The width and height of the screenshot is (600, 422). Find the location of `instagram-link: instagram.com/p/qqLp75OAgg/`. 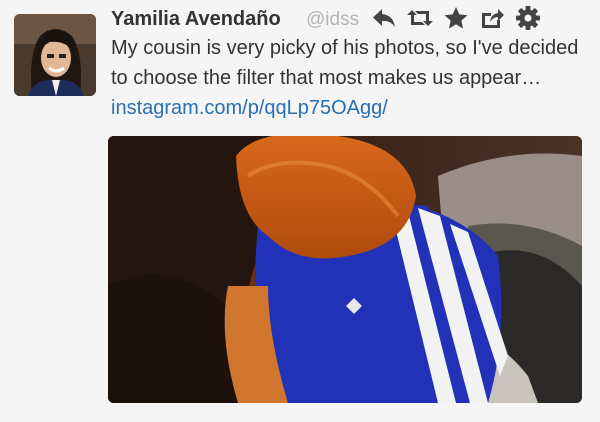

instagram-link: instagram.com/p/qqLp75OAgg/ is located at coordinates (249, 108).